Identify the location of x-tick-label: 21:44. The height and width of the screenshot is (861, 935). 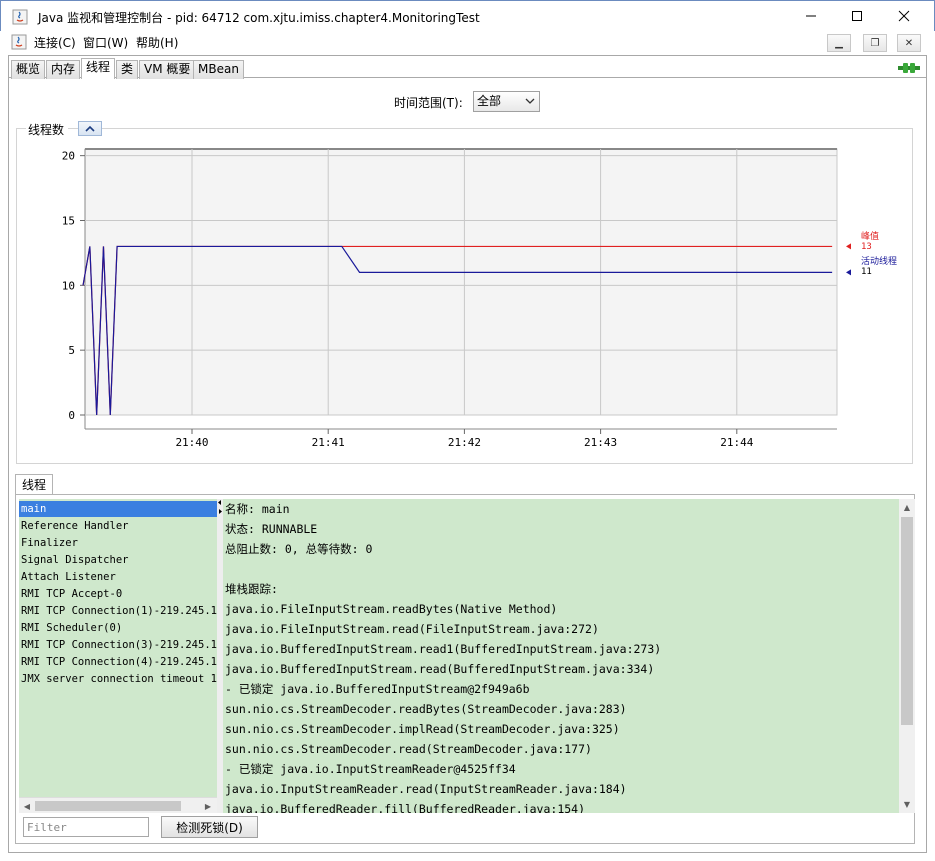
(736, 442).